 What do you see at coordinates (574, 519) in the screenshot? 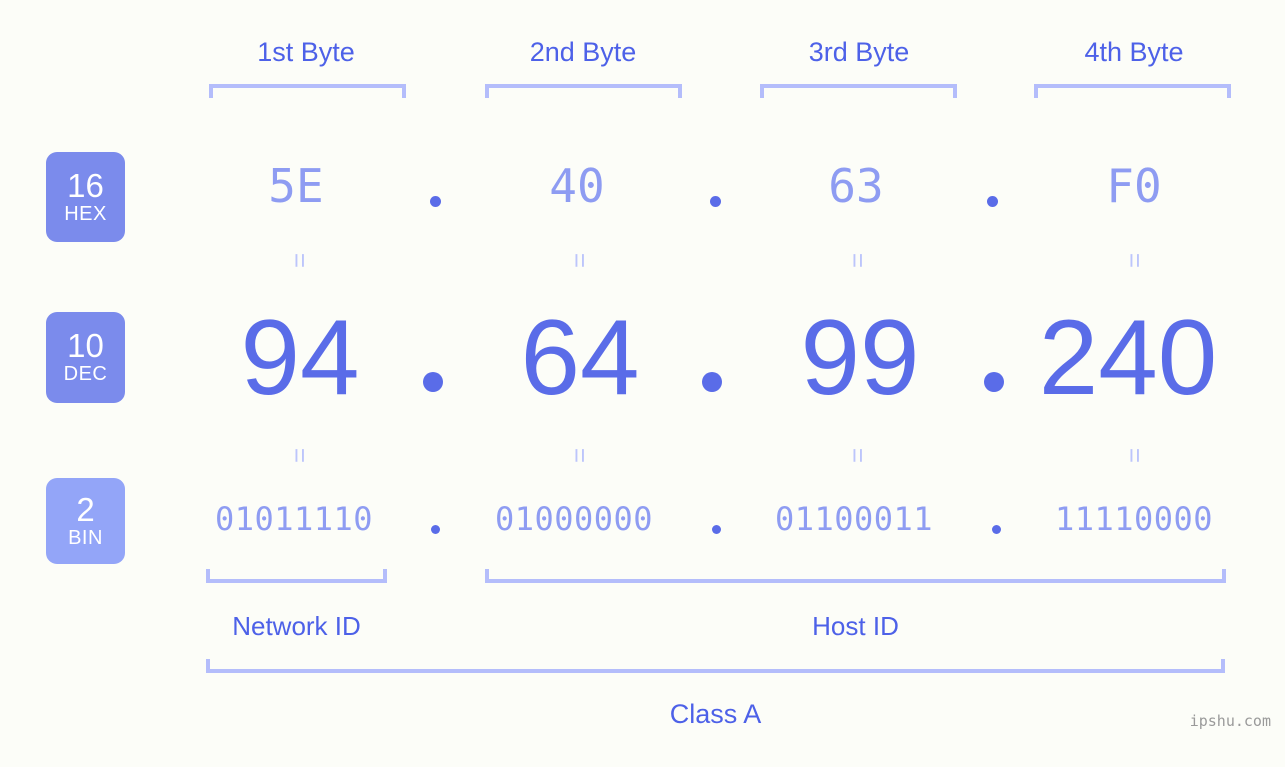
I see `bin-octet-2: 01000000` at bounding box center [574, 519].